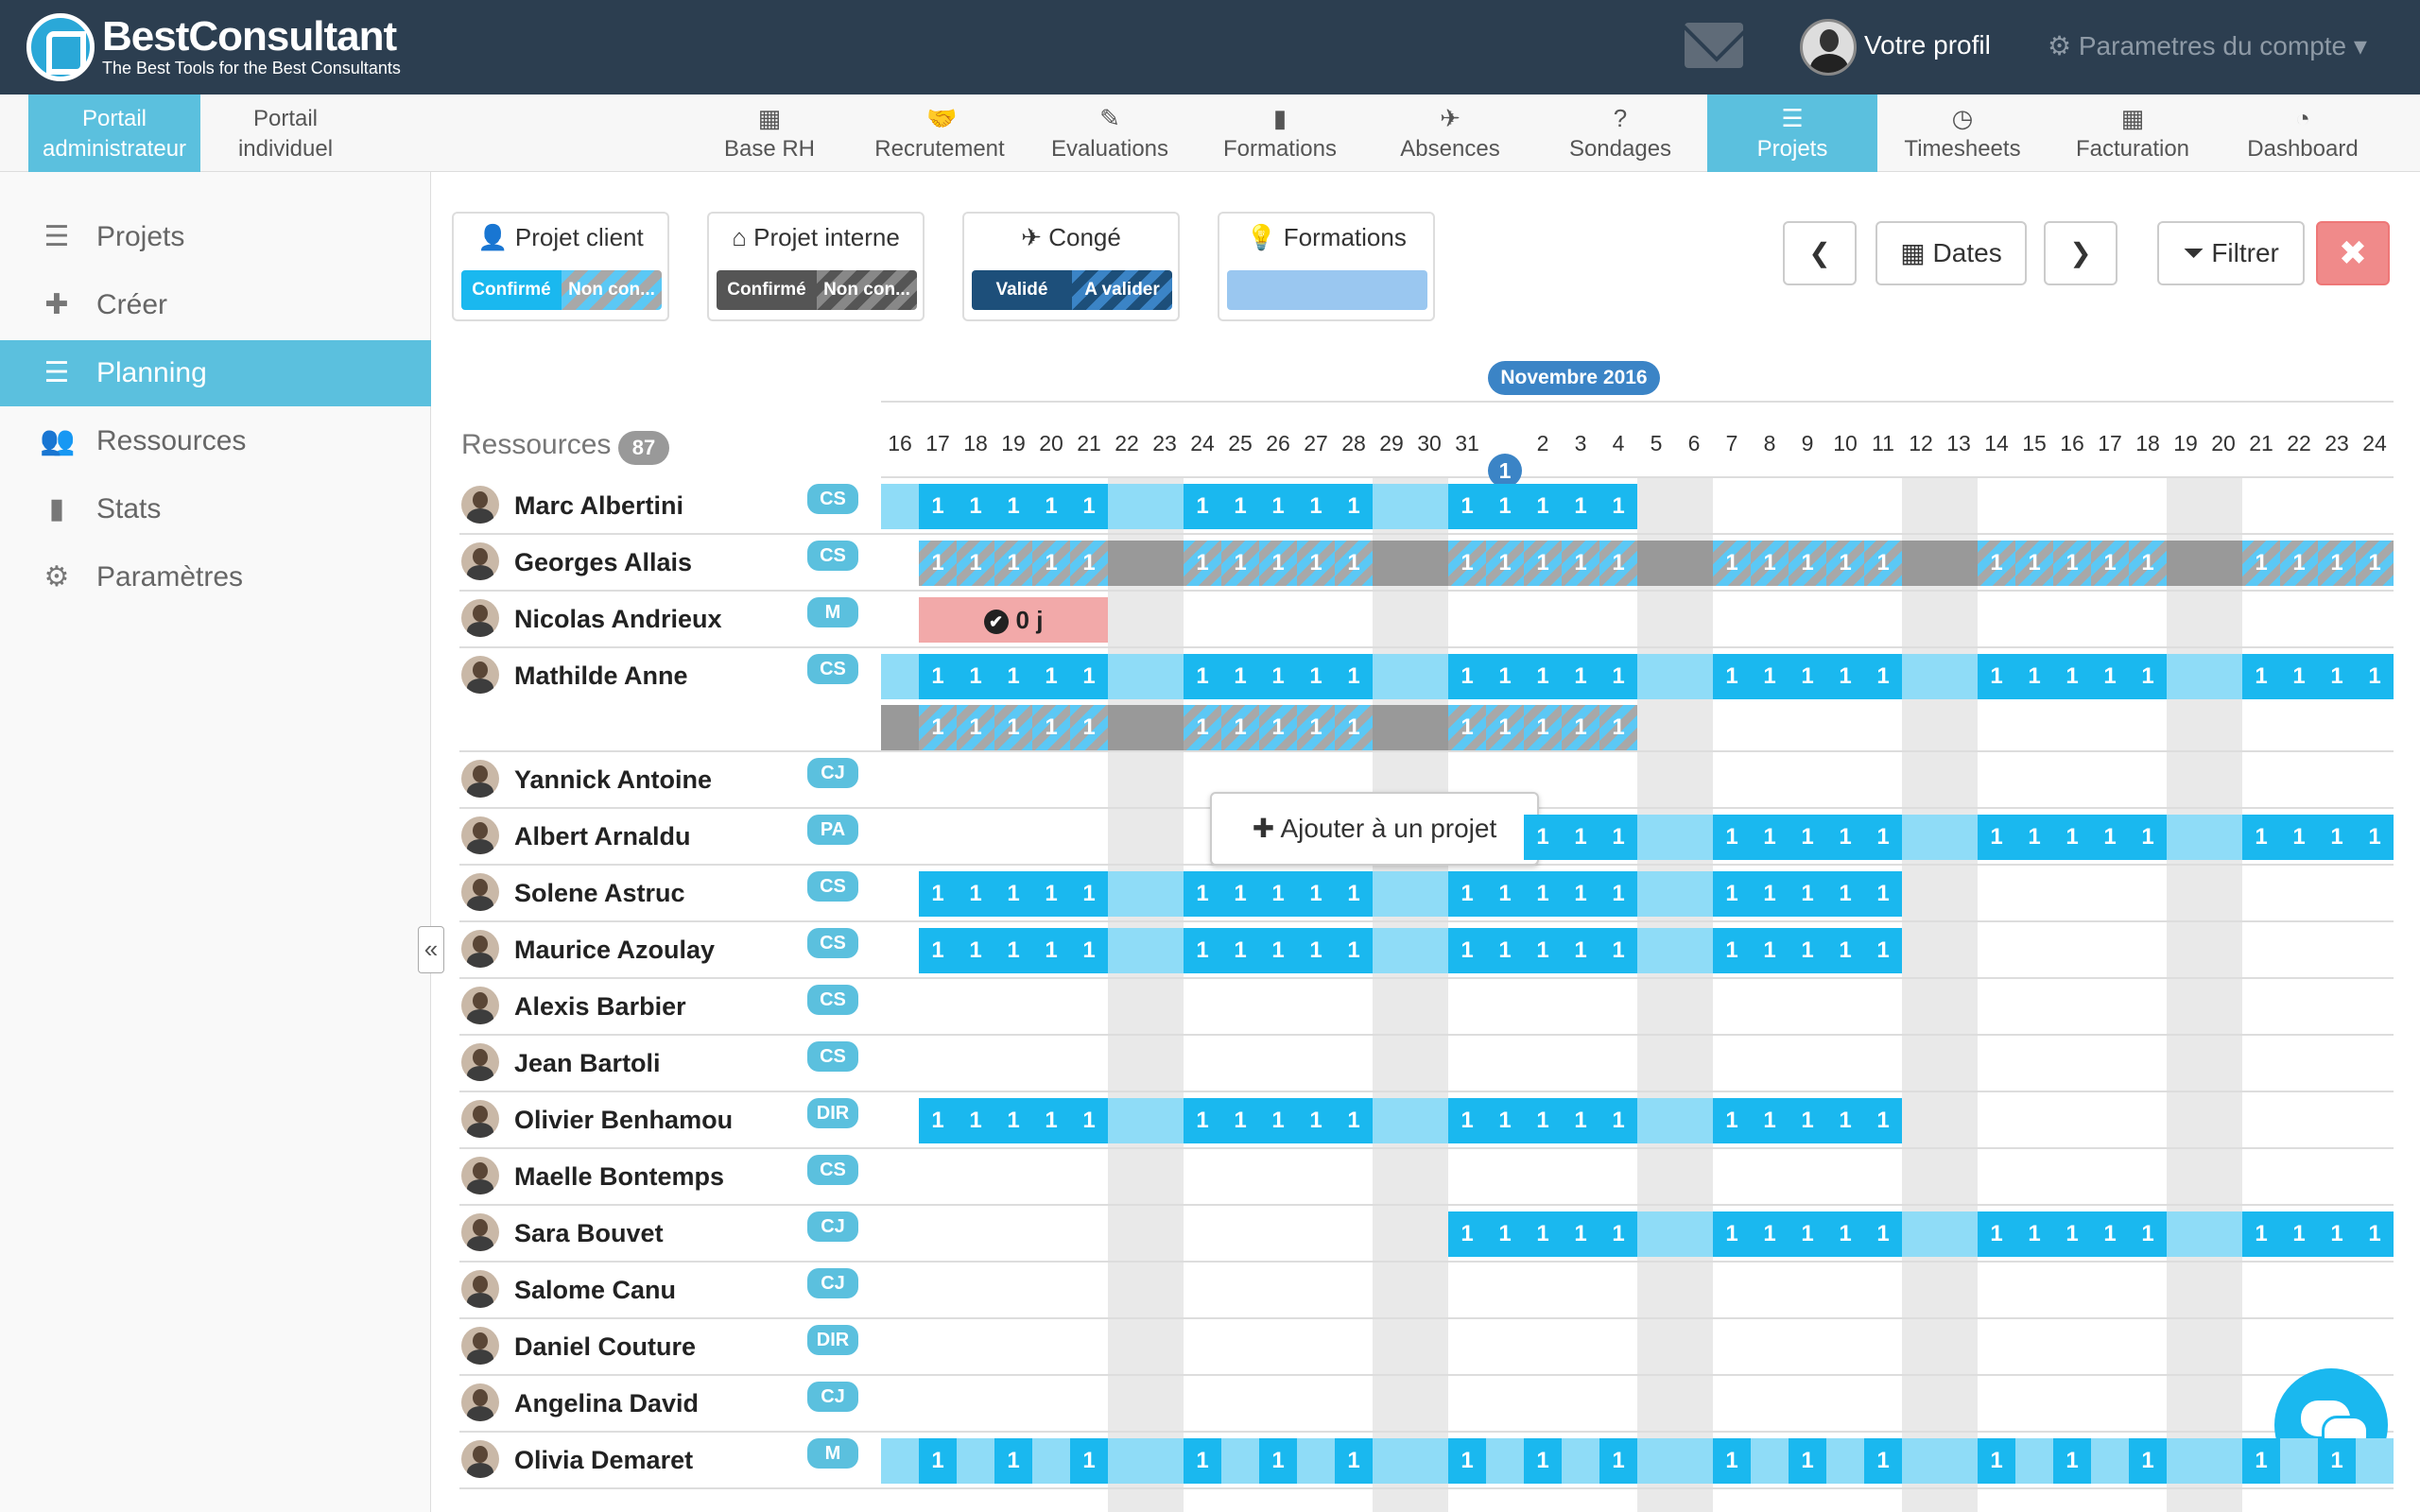  I want to click on table-row: Salome Canu CJ, so click(1426, 1291).